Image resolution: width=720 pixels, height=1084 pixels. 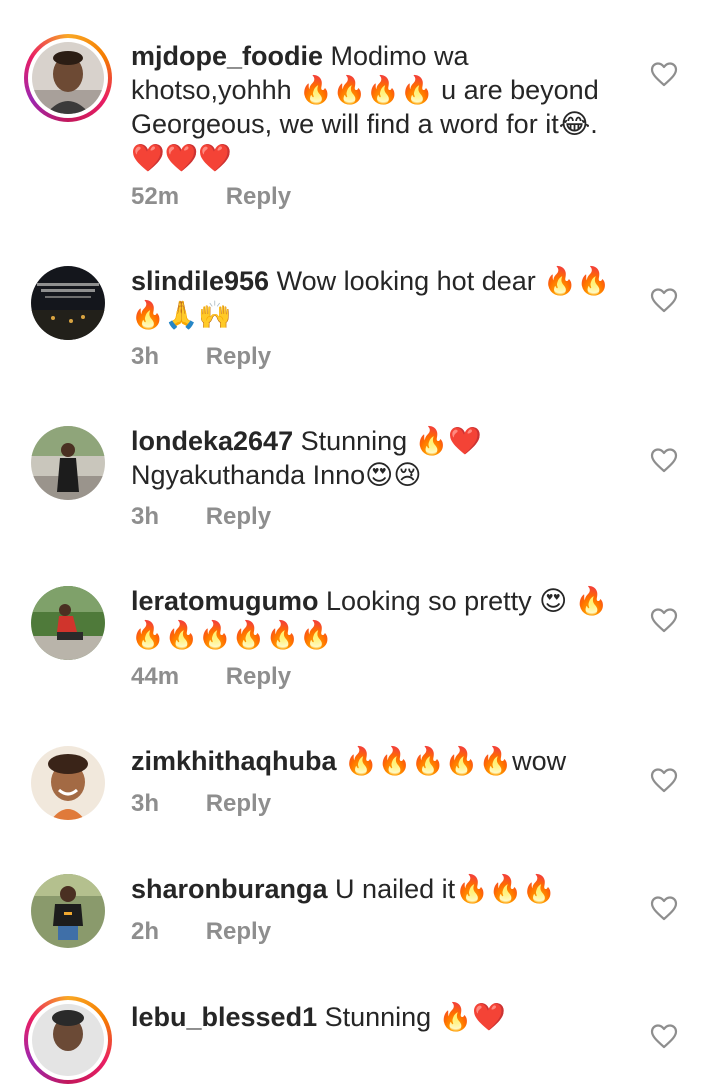 What do you see at coordinates (234, 761) in the screenshot?
I see `comment-username: zimkhithaqhuba` at bounding box center [234, 761].